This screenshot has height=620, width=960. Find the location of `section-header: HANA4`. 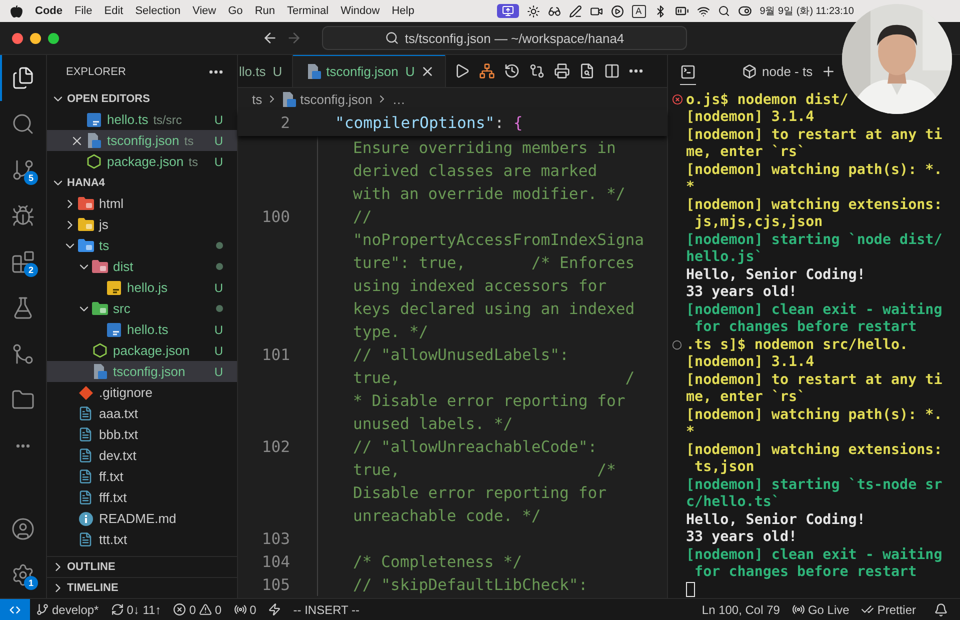

section-header: HANA4 is located at coordinates (142, 182).